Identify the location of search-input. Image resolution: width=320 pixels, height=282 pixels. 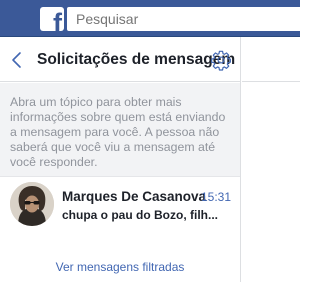
(183, 19).